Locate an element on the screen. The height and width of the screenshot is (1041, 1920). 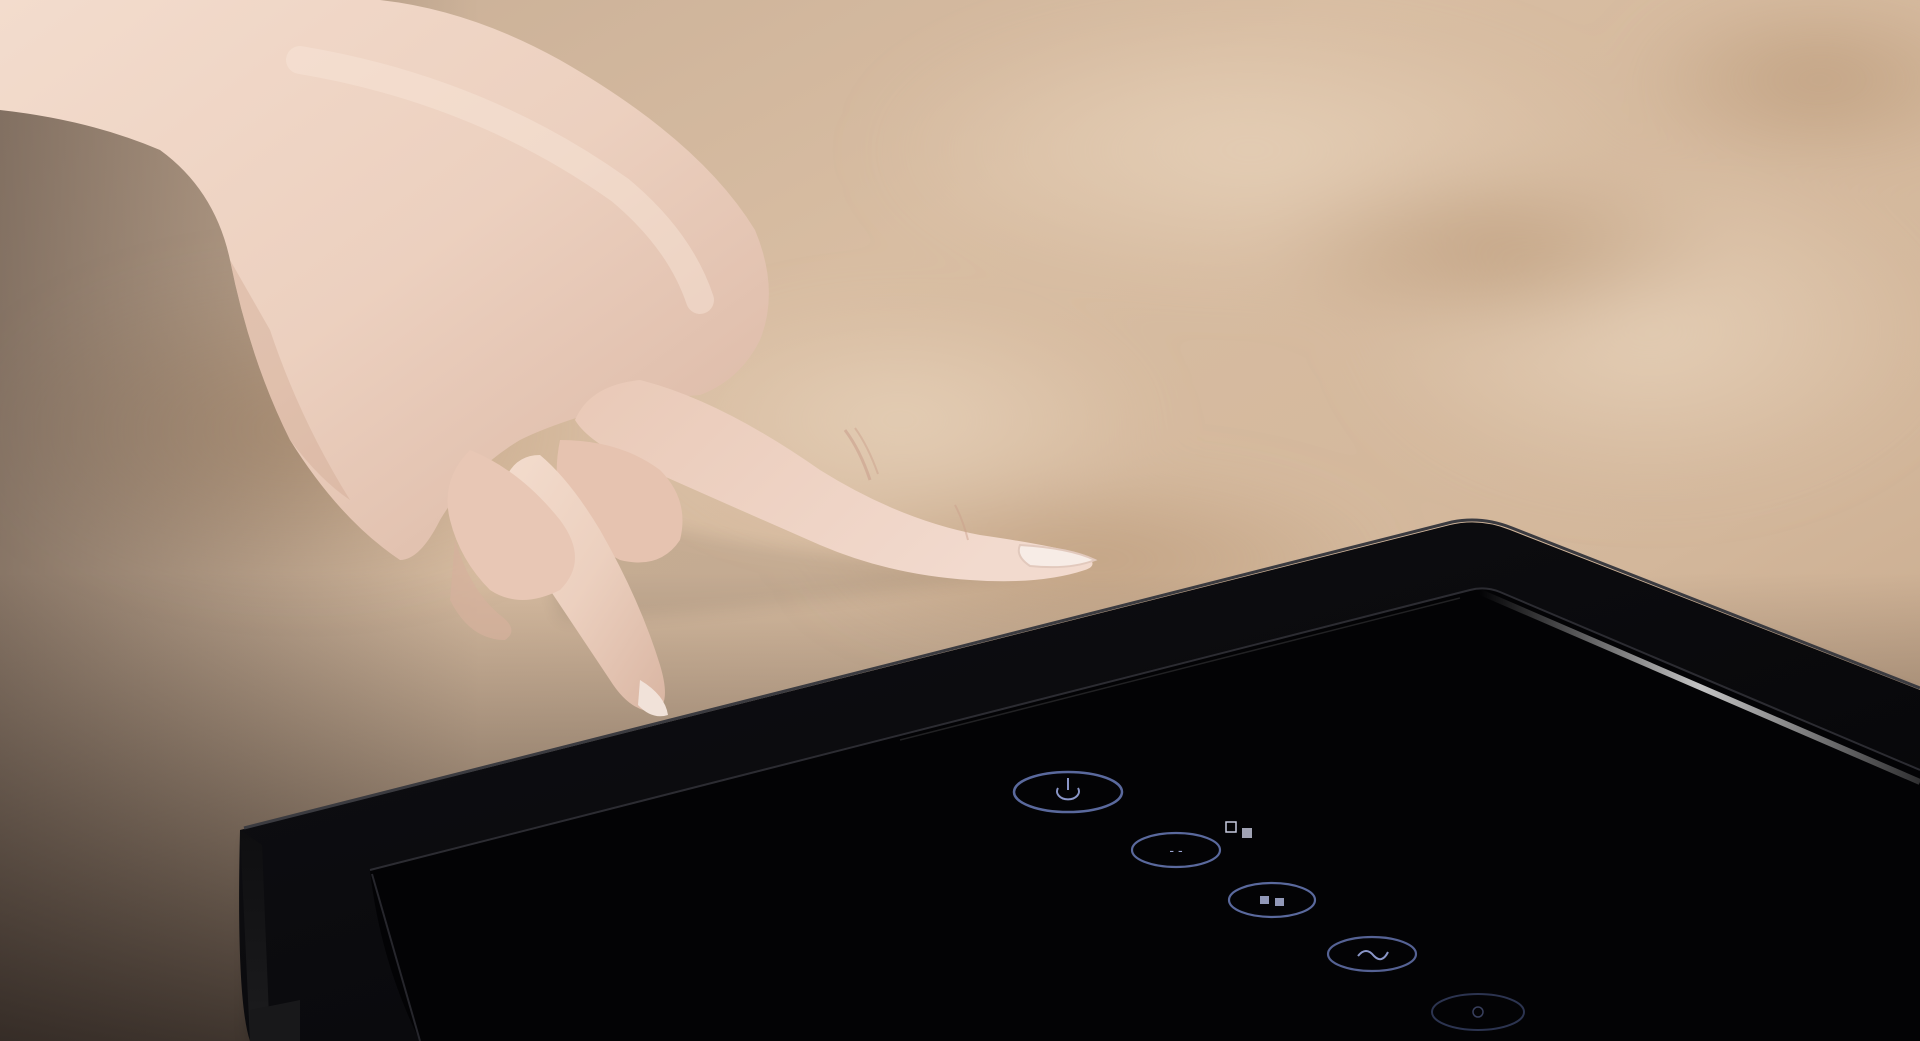
mode-icon: - - is located at coordinates (1176, 850).